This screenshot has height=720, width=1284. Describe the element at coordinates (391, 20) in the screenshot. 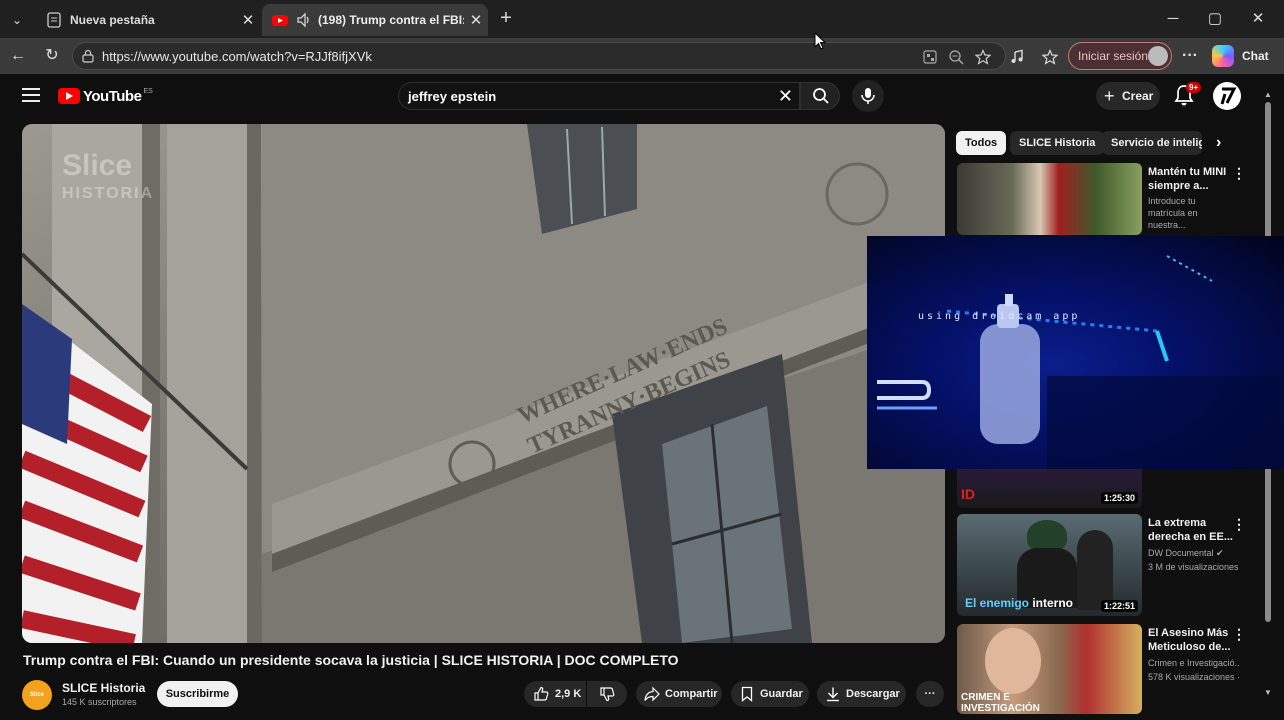

I see `tab-title: (198) Trump contra el FBI: Cua` at that location.